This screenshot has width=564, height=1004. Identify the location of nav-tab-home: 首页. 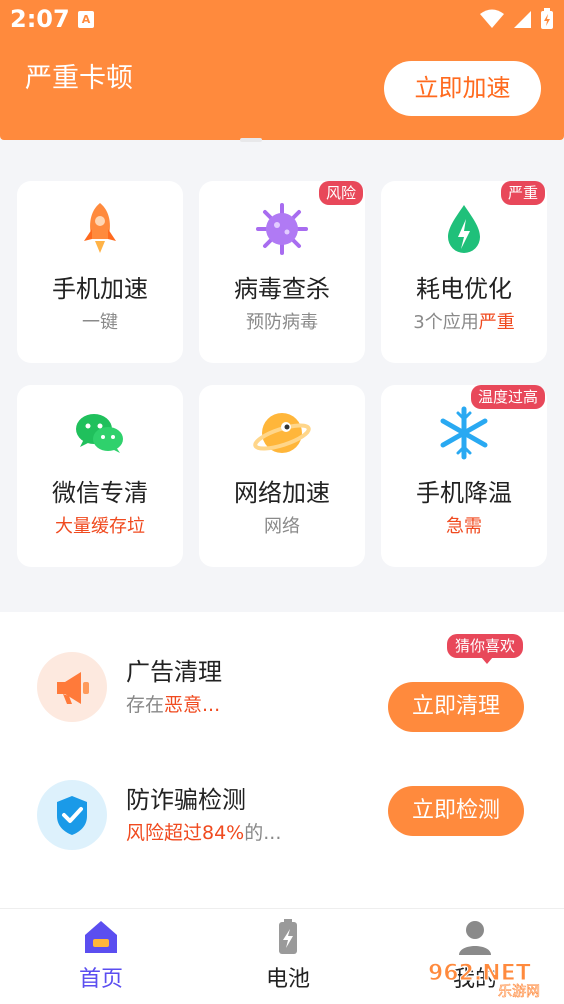
(101, 956).